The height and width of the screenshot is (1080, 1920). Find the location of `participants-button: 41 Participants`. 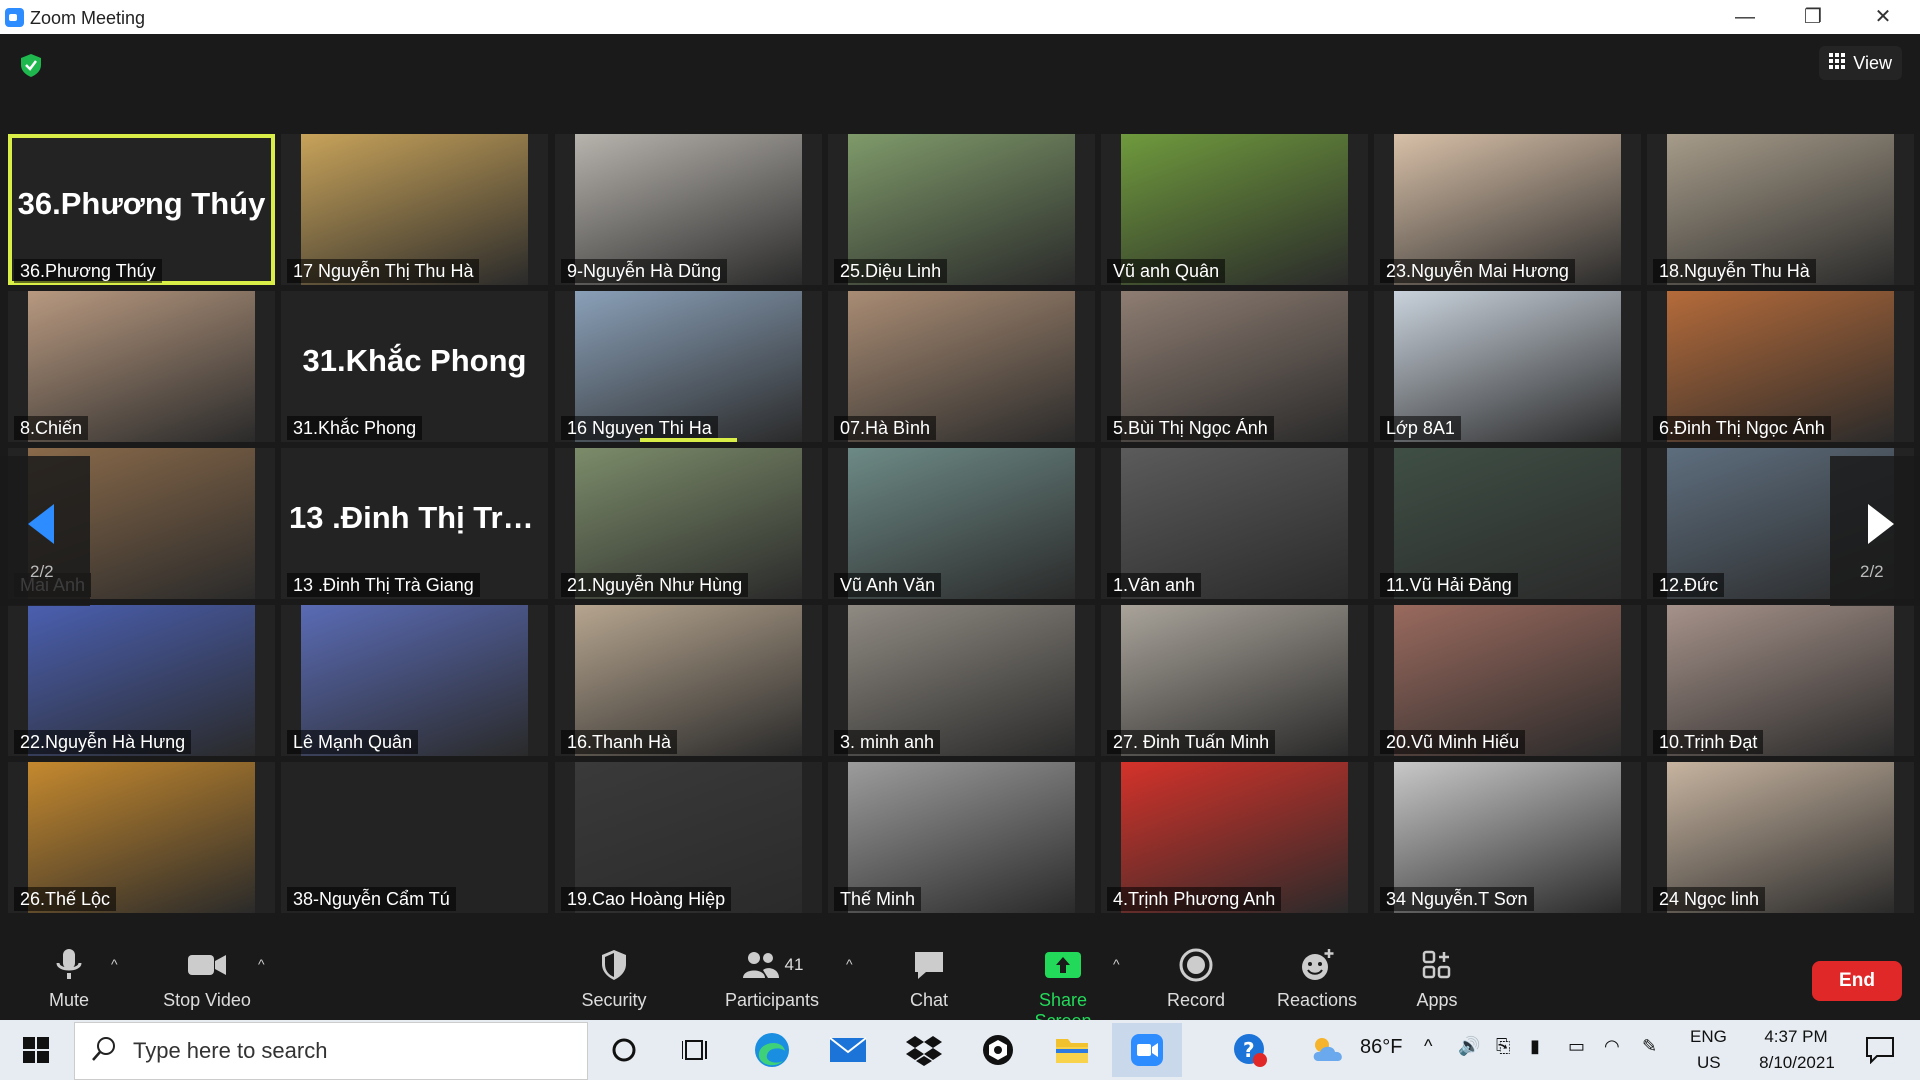

participants-button: 41 Participants is located at coordinates (772, 977).